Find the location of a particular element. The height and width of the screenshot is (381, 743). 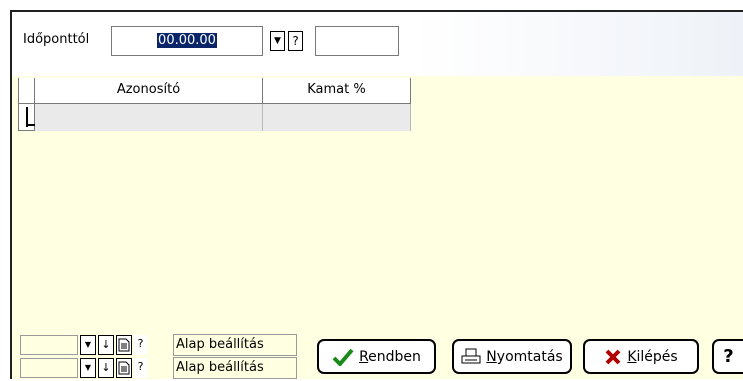

date-value: 00.00.00 is located at coordinates (187, 40).